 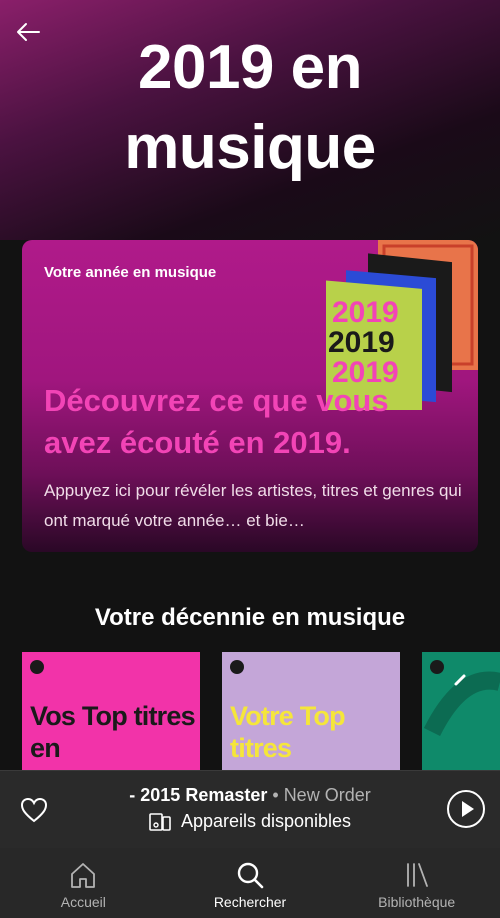 I want to click on page-title-line1: 2019 en, so click(x=250, y=67).